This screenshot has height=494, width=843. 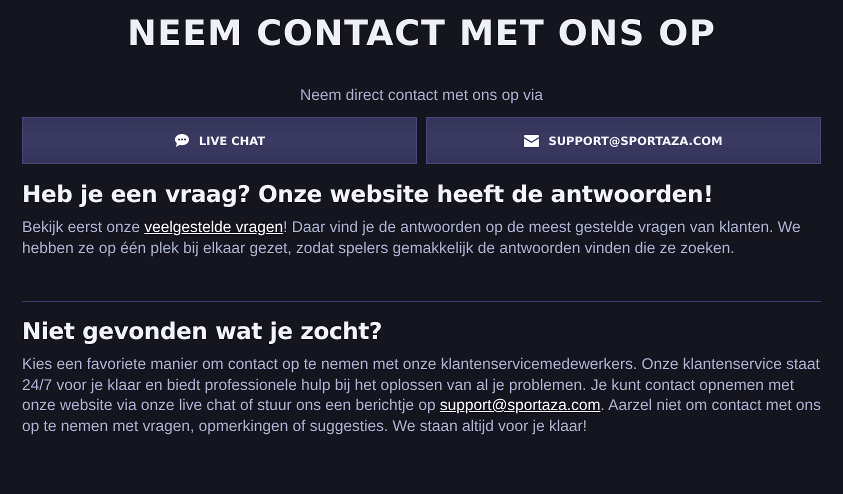 What do you see at coordinates (214, 227) in the screenshot?
I see `text-link: veelgestelde vragen` at bounding box center [214, 227].